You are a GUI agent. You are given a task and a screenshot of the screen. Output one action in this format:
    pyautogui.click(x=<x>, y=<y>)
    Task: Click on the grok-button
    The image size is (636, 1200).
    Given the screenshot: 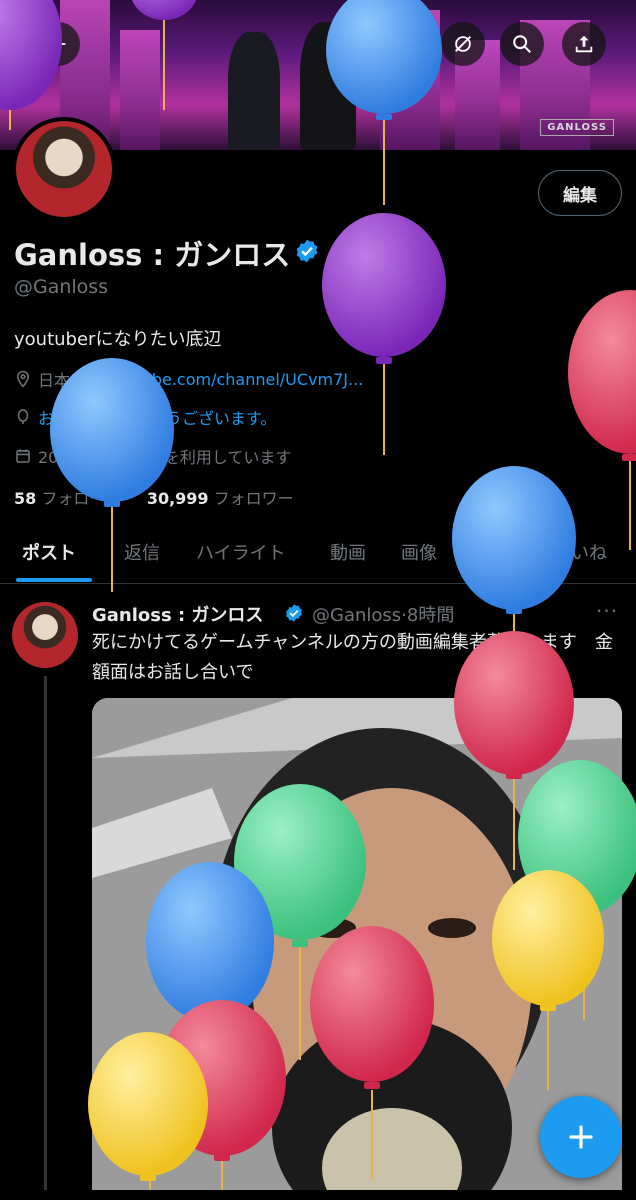 What is the action you would take?
    pyautogui.click(x=463, y=44)
    